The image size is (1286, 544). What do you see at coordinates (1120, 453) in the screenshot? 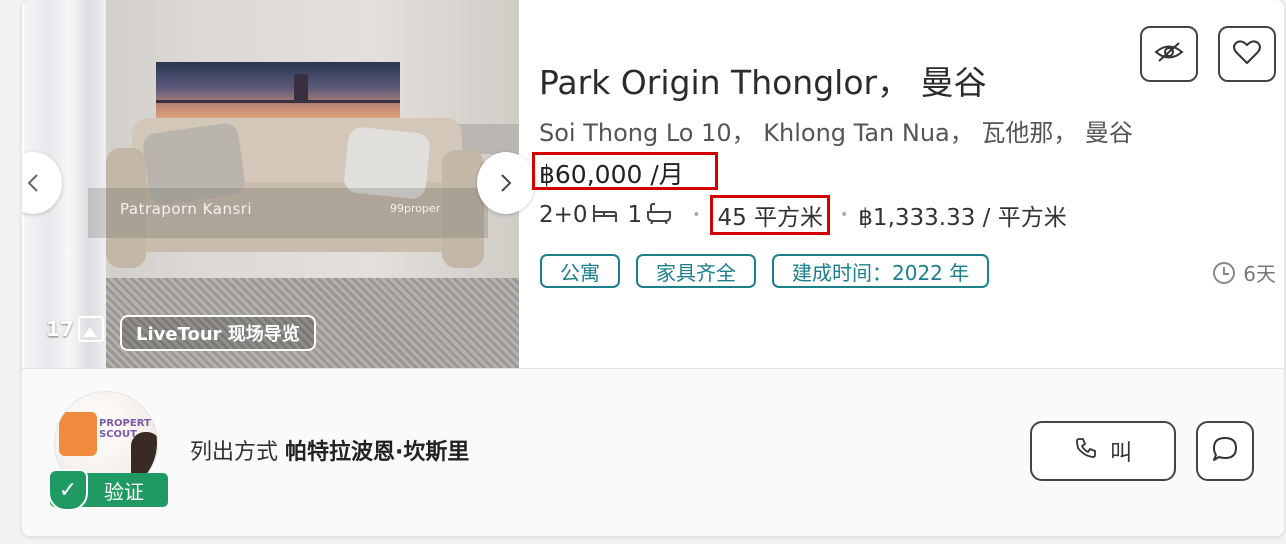
I see `call-label: 叫` at bounding box center [1120, 453].